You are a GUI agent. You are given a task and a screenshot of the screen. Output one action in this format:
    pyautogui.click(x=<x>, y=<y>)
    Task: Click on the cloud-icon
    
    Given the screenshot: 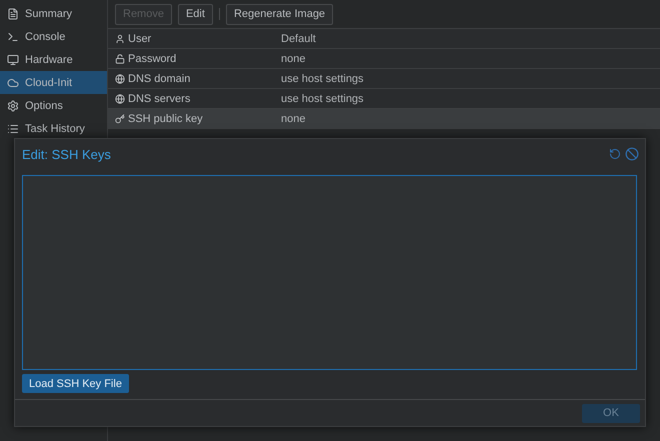 What is the action you would take?
    pyautogui.click(x=13, y=82)
    